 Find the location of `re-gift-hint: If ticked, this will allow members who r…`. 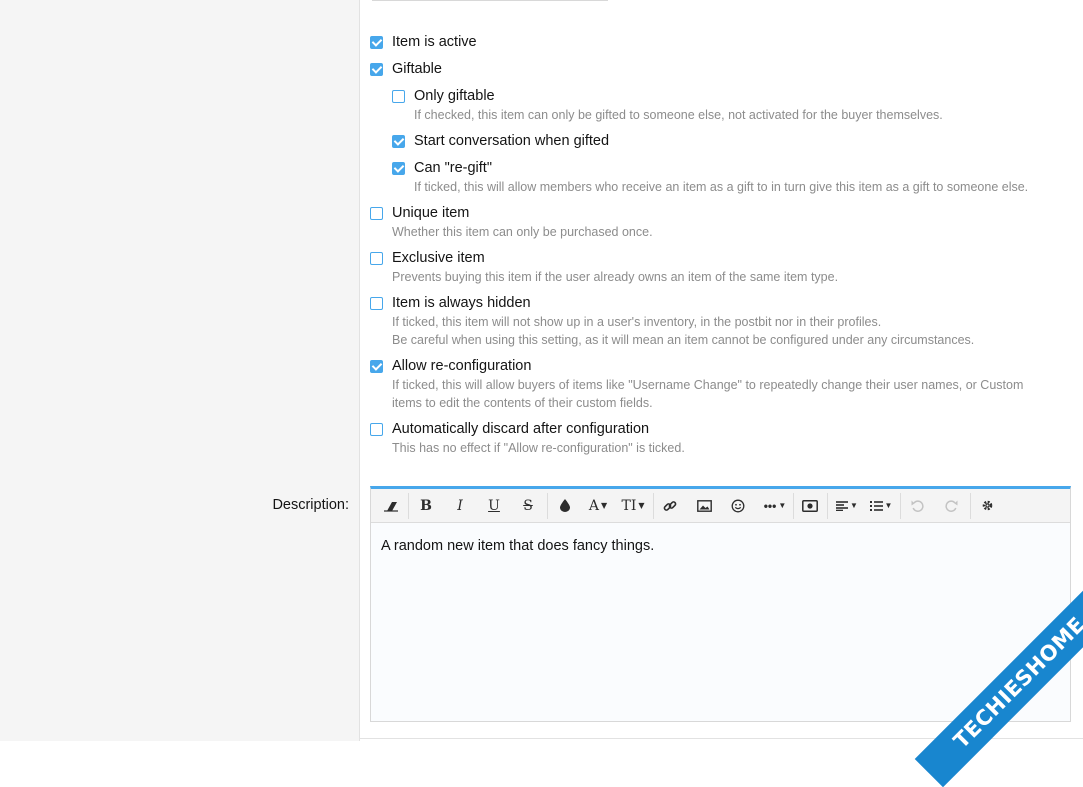

re-gift-hint: If ticked, this will allow members who r… is located at coordinates (721, 187).